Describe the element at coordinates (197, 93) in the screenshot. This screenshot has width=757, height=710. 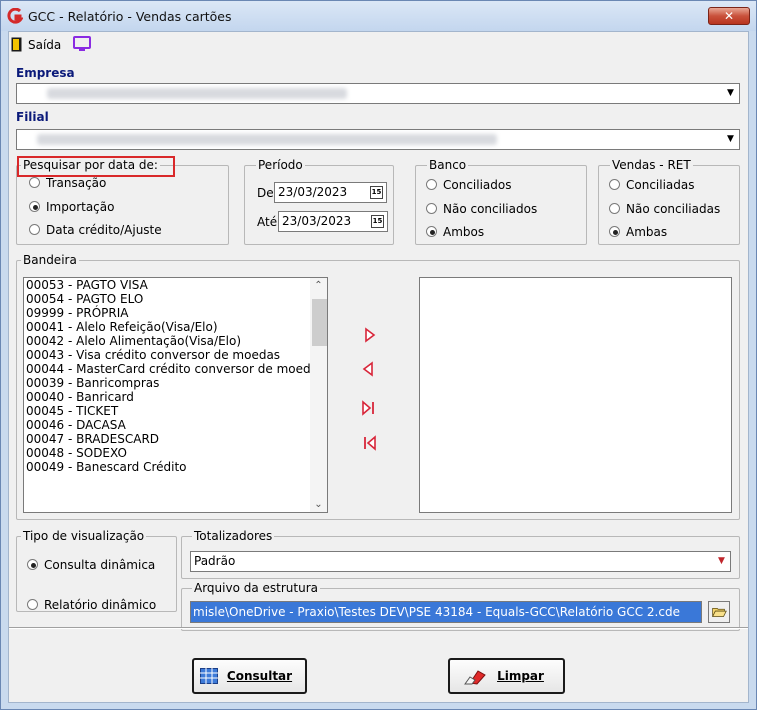
I see `empresa-redacted-value` at that location.